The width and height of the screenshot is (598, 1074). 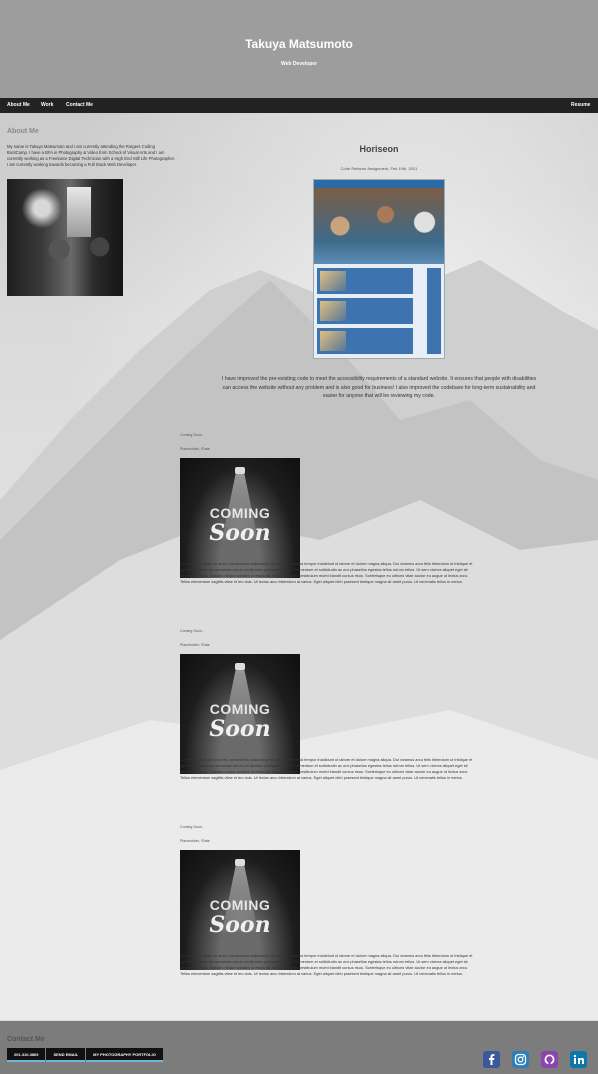 What do you see at coordinates (580, 105) in the screenshot?
I see `nav-resume-link: Resume` at bounding box center [580, 105].